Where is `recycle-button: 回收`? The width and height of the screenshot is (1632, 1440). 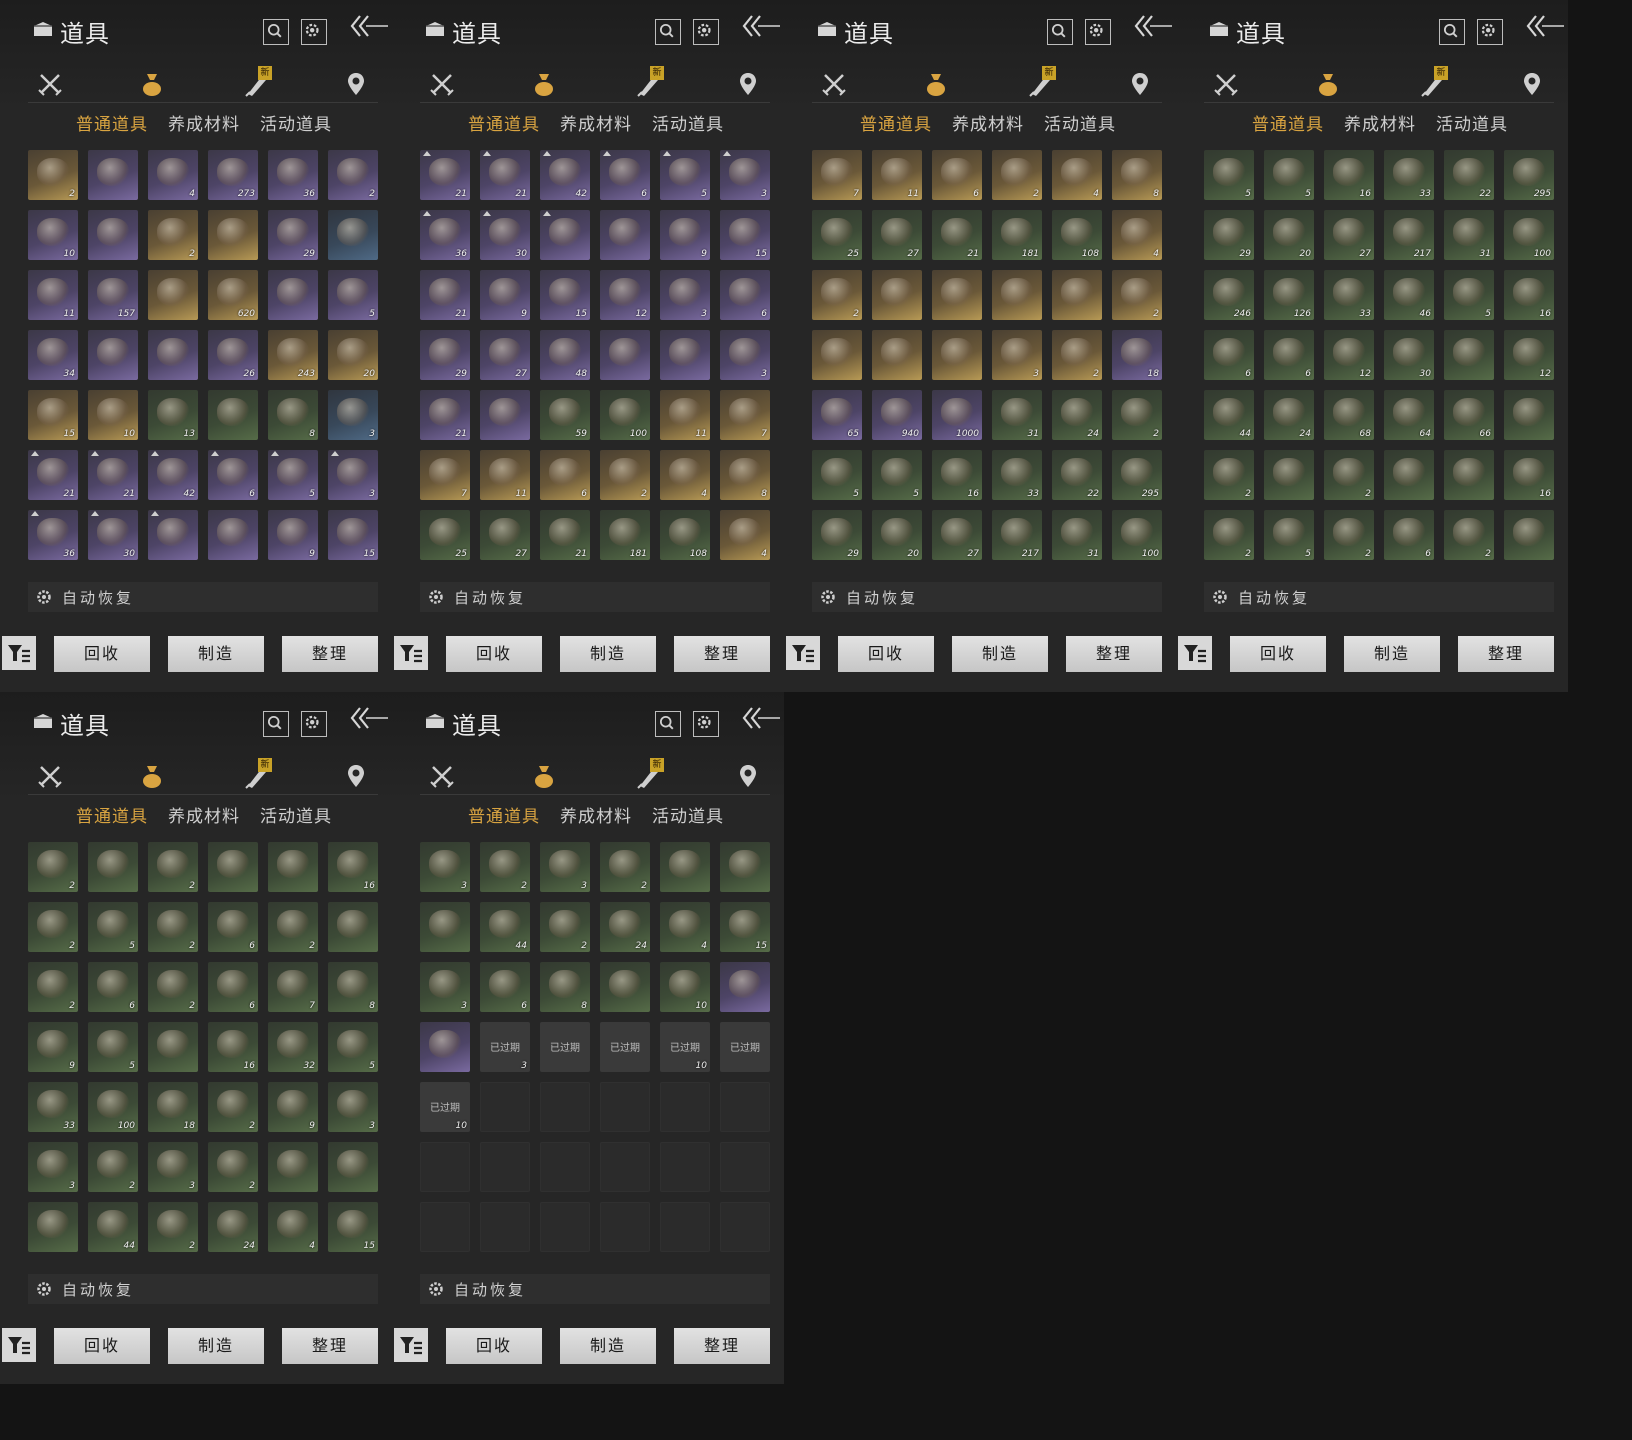
recycle-button: 回收 is located at coordinates (102, 654).